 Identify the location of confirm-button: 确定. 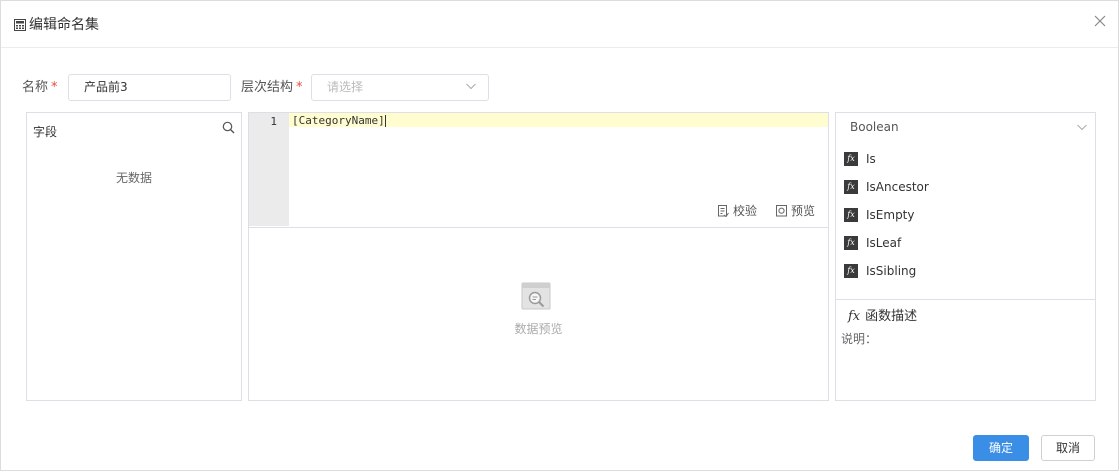
(1001, 448).